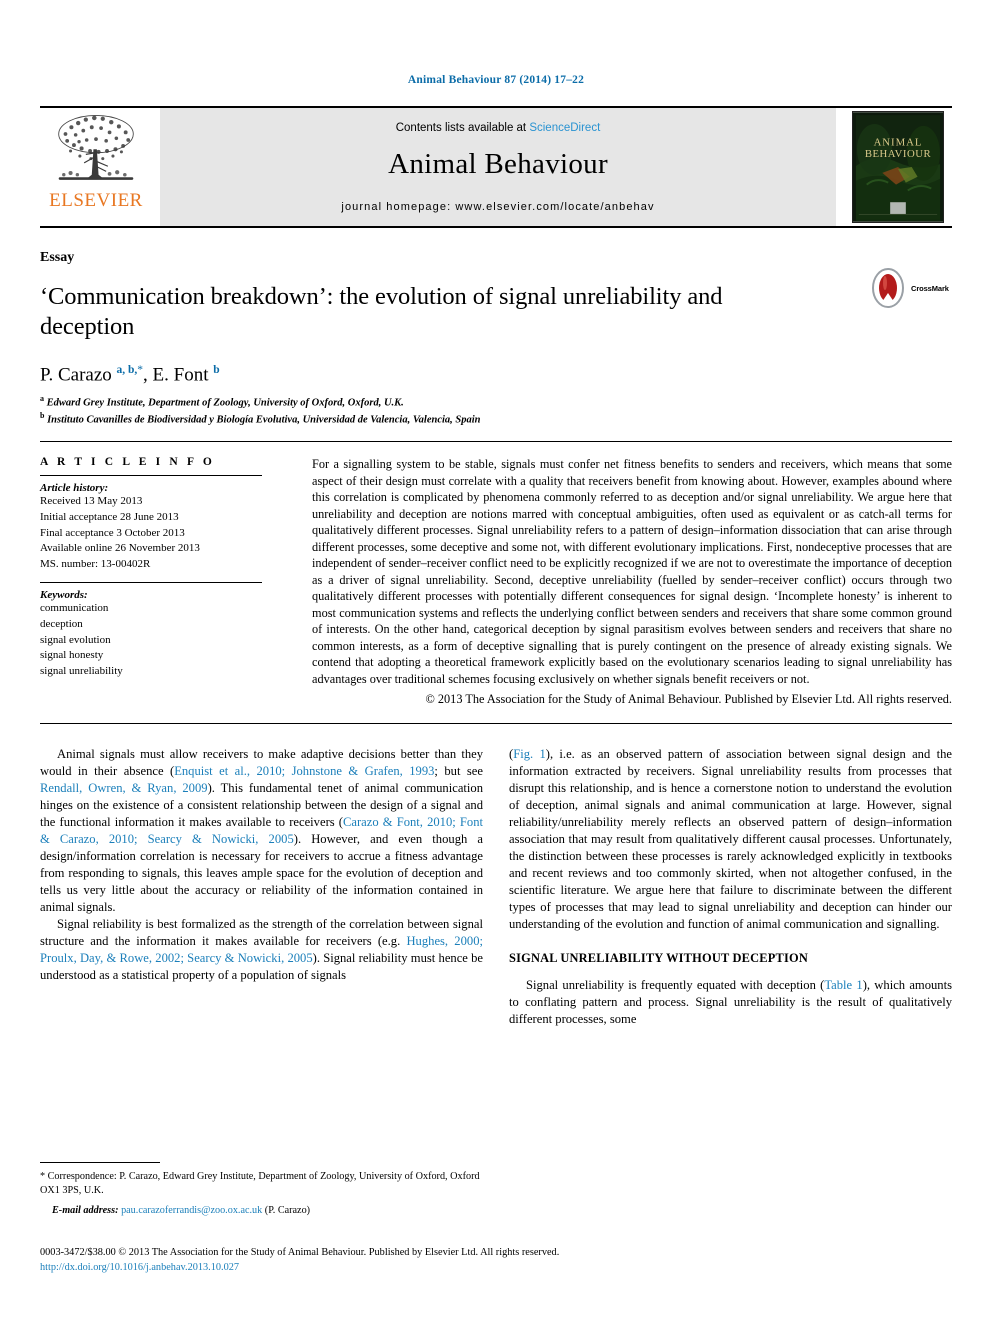  Describe the element at coordinates (898, 142) in the screenshot. I see `svg-text: ANIMAL` at that location.